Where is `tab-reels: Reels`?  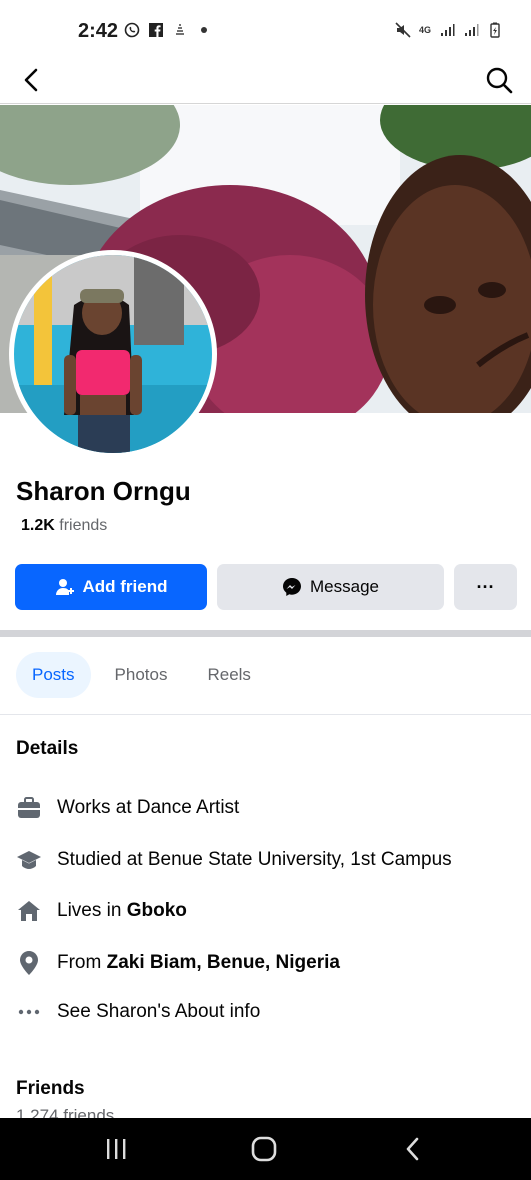
tab-reels: Reels is located at coordinates (228, 675).